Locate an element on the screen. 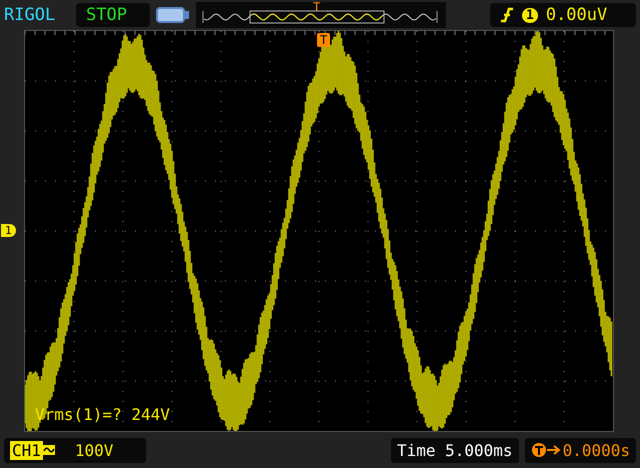 The height and width of the screenshot is (468, 640). trigger-source-badge: 1 is located at coordinates (530, 15).